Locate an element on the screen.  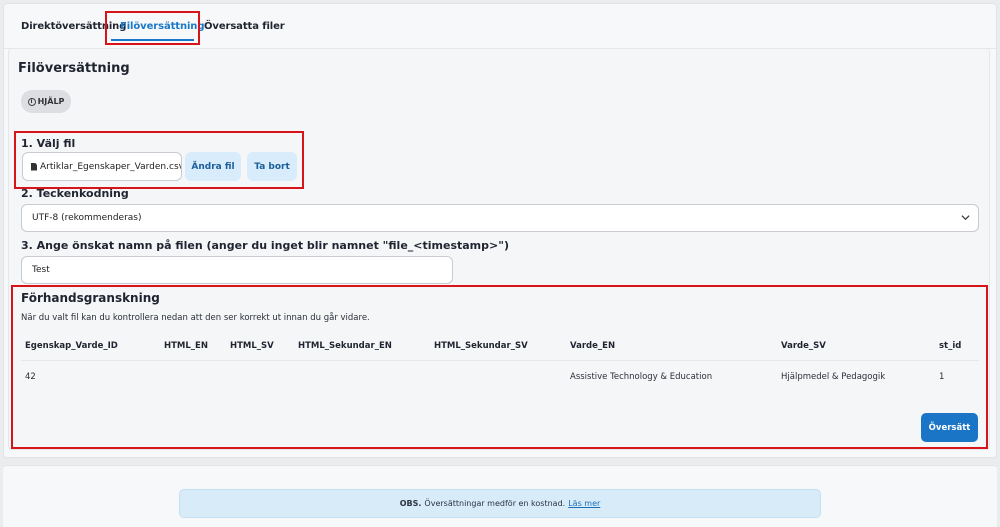
encoding-selected-value: UTF-8 (rekommenderas) is located at coordinates (87, 218).